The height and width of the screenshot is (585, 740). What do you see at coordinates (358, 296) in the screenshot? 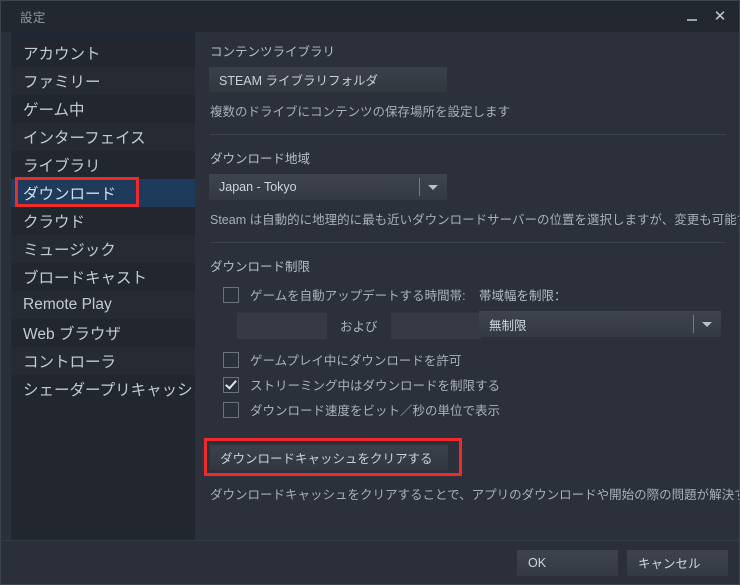
I see `auto-update-window-label: ゲームを自動アップデートする時間帯:` at bounding box center [358, 296].